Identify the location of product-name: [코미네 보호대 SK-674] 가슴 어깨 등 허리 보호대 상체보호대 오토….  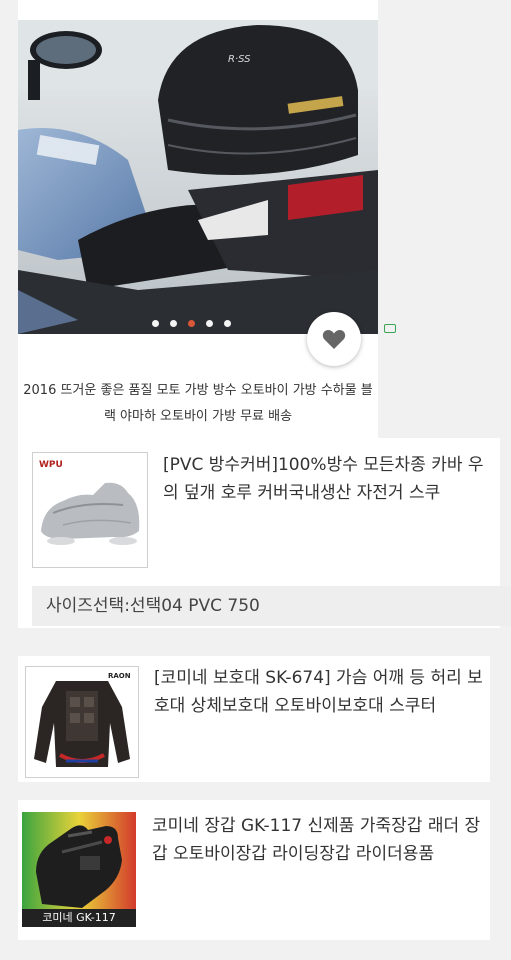
(322, 692).